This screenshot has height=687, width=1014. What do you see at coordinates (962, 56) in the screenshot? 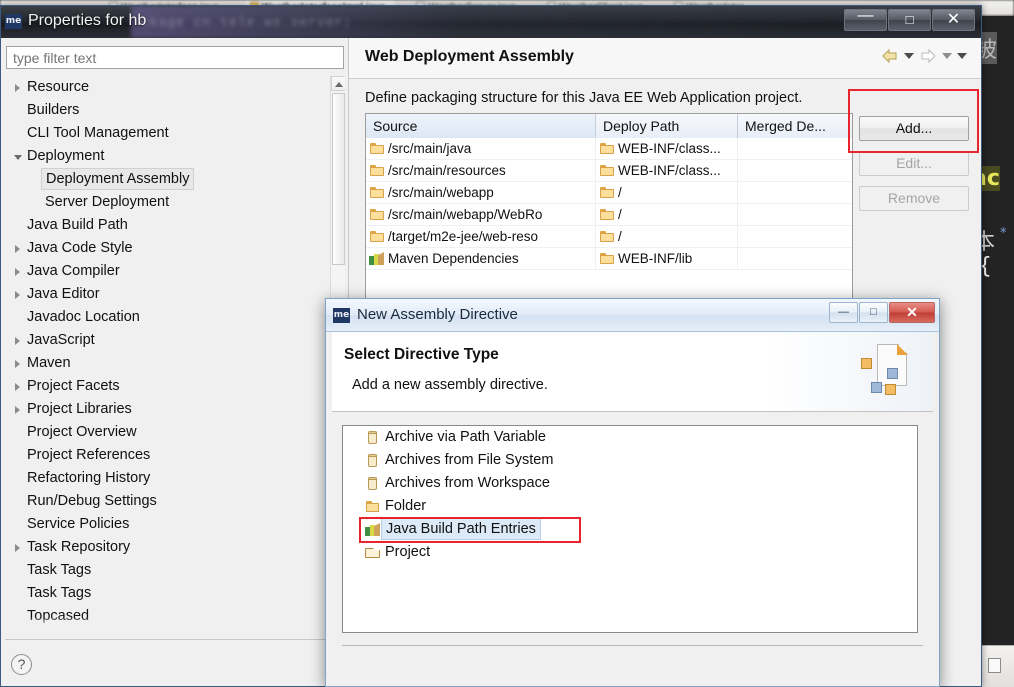
I see `view-menu-caret-icon` at bounding box center [962, 56].